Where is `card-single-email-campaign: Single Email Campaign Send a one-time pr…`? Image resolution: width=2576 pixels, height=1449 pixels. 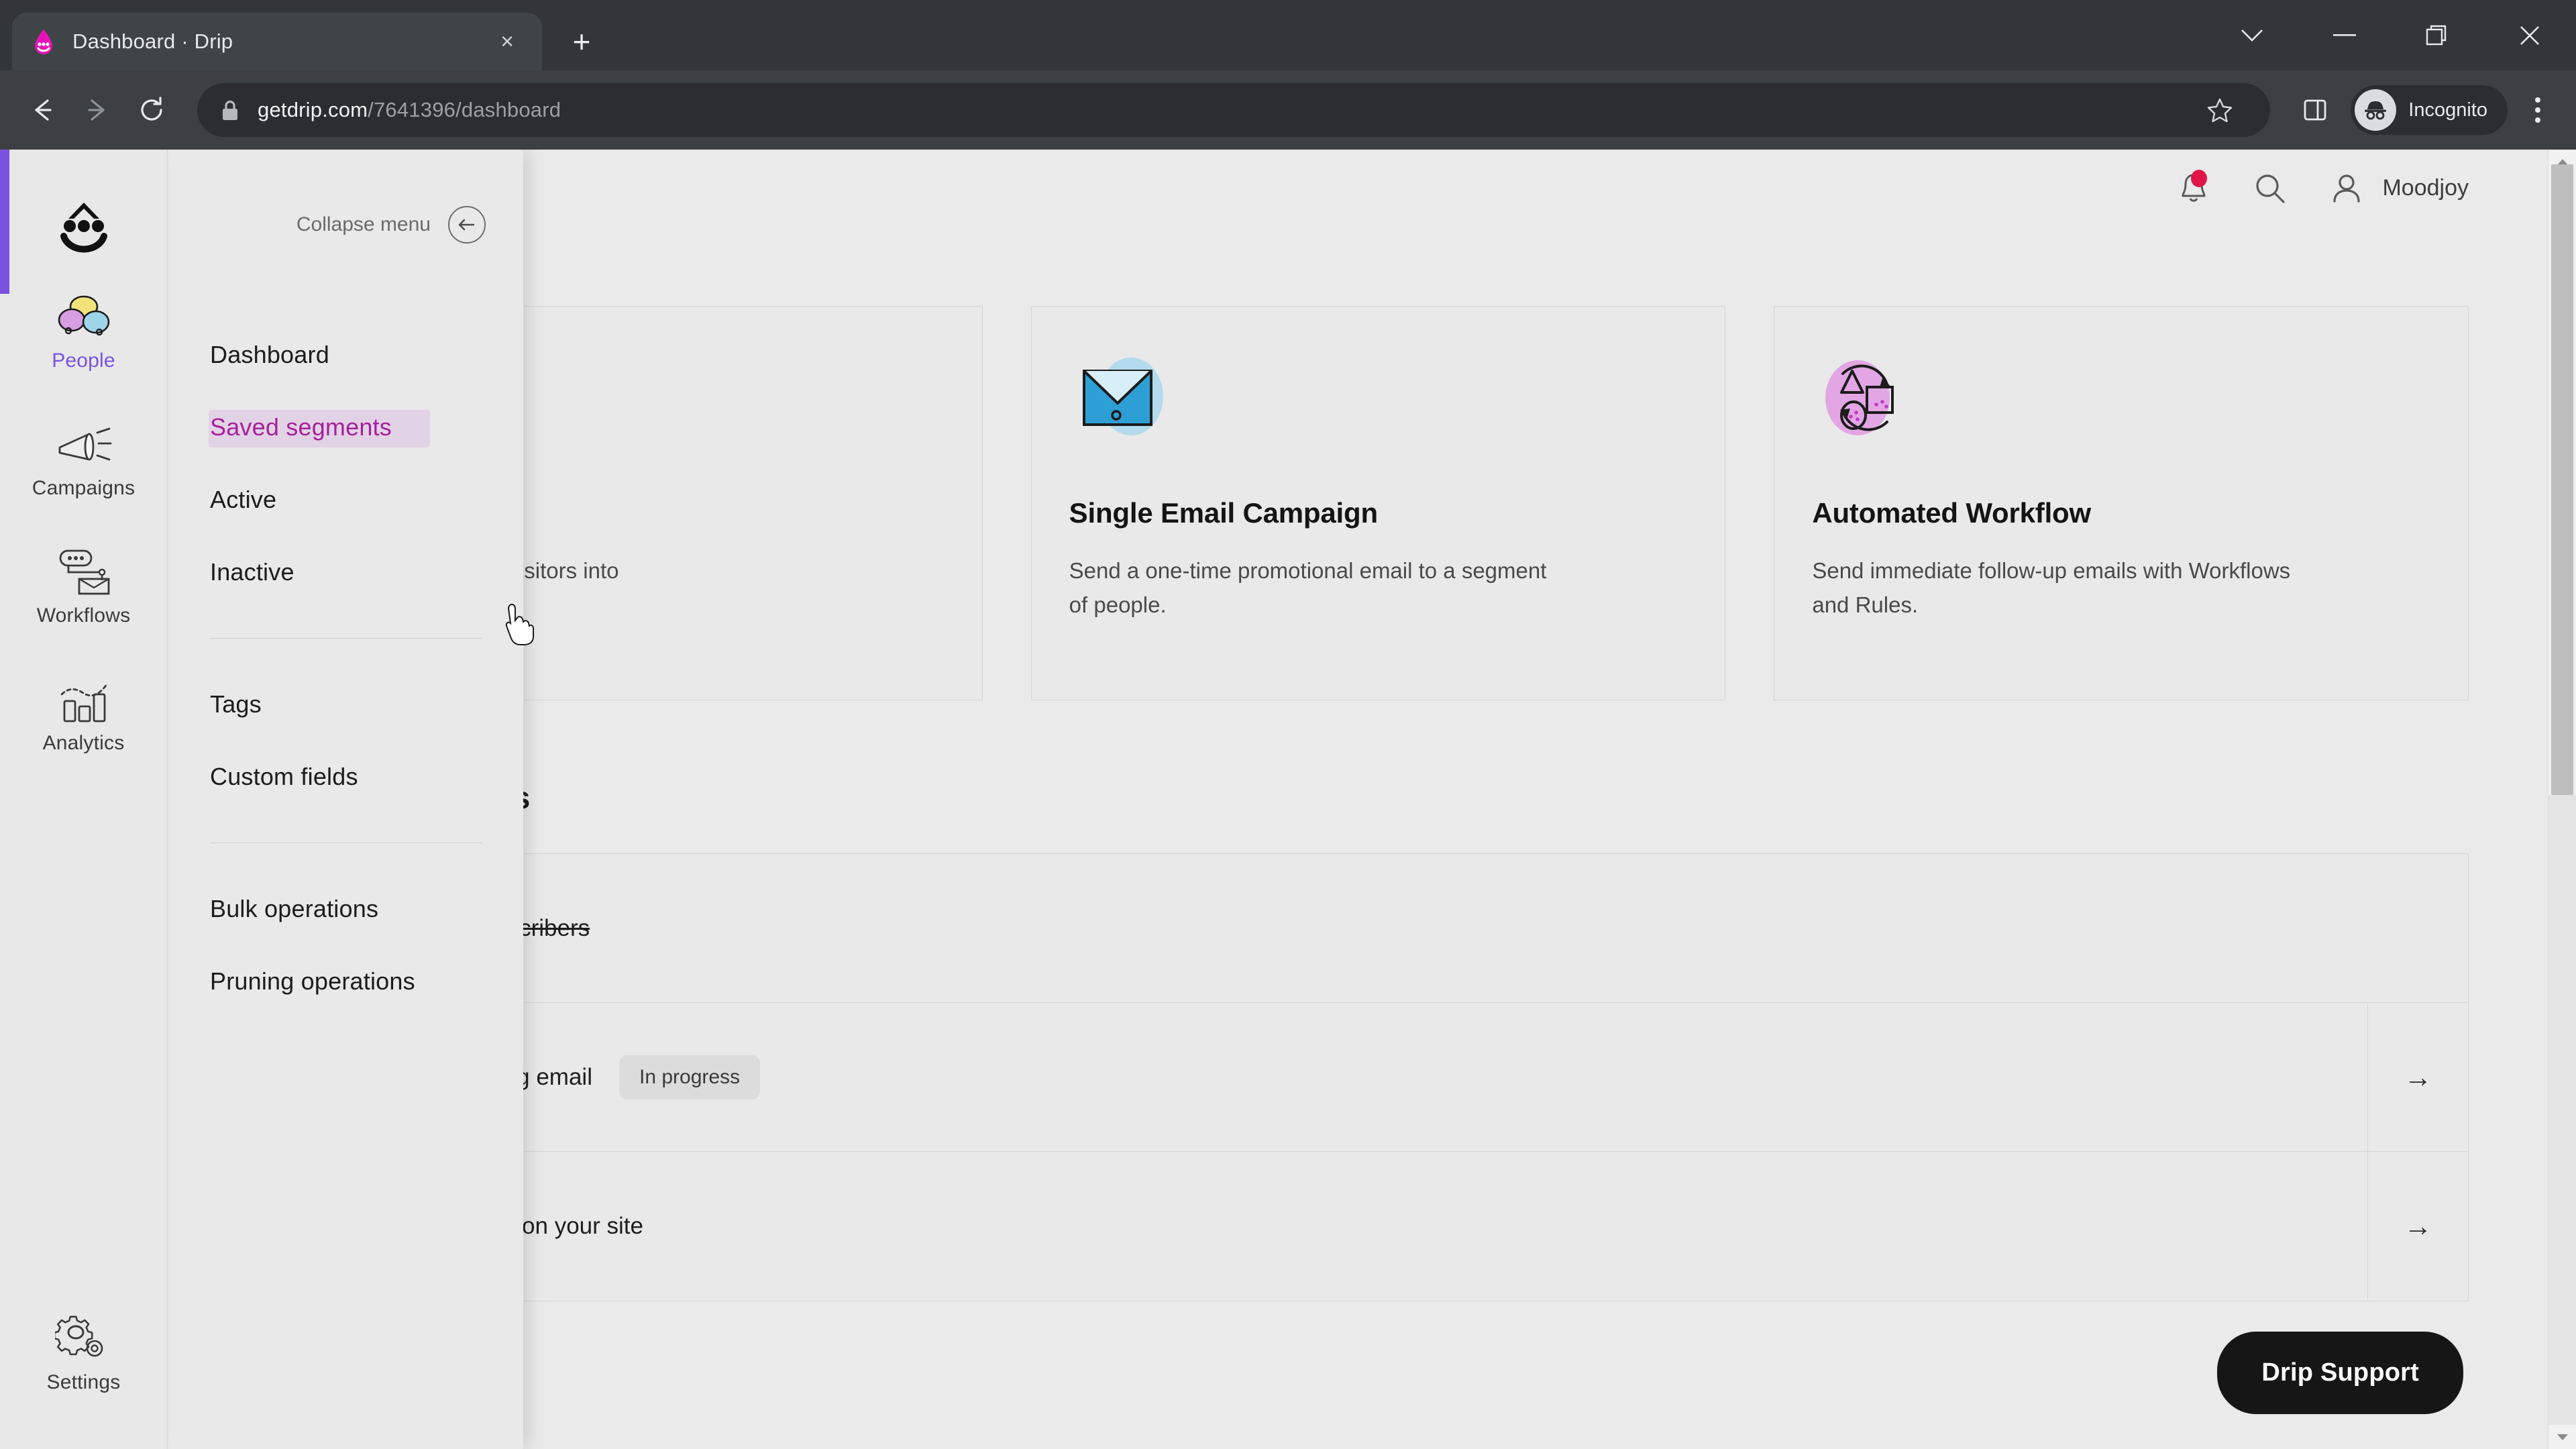
card-single-email-campaign: Single Email Campaign Send a one-time pr… is located at coordinates (1378, 503).